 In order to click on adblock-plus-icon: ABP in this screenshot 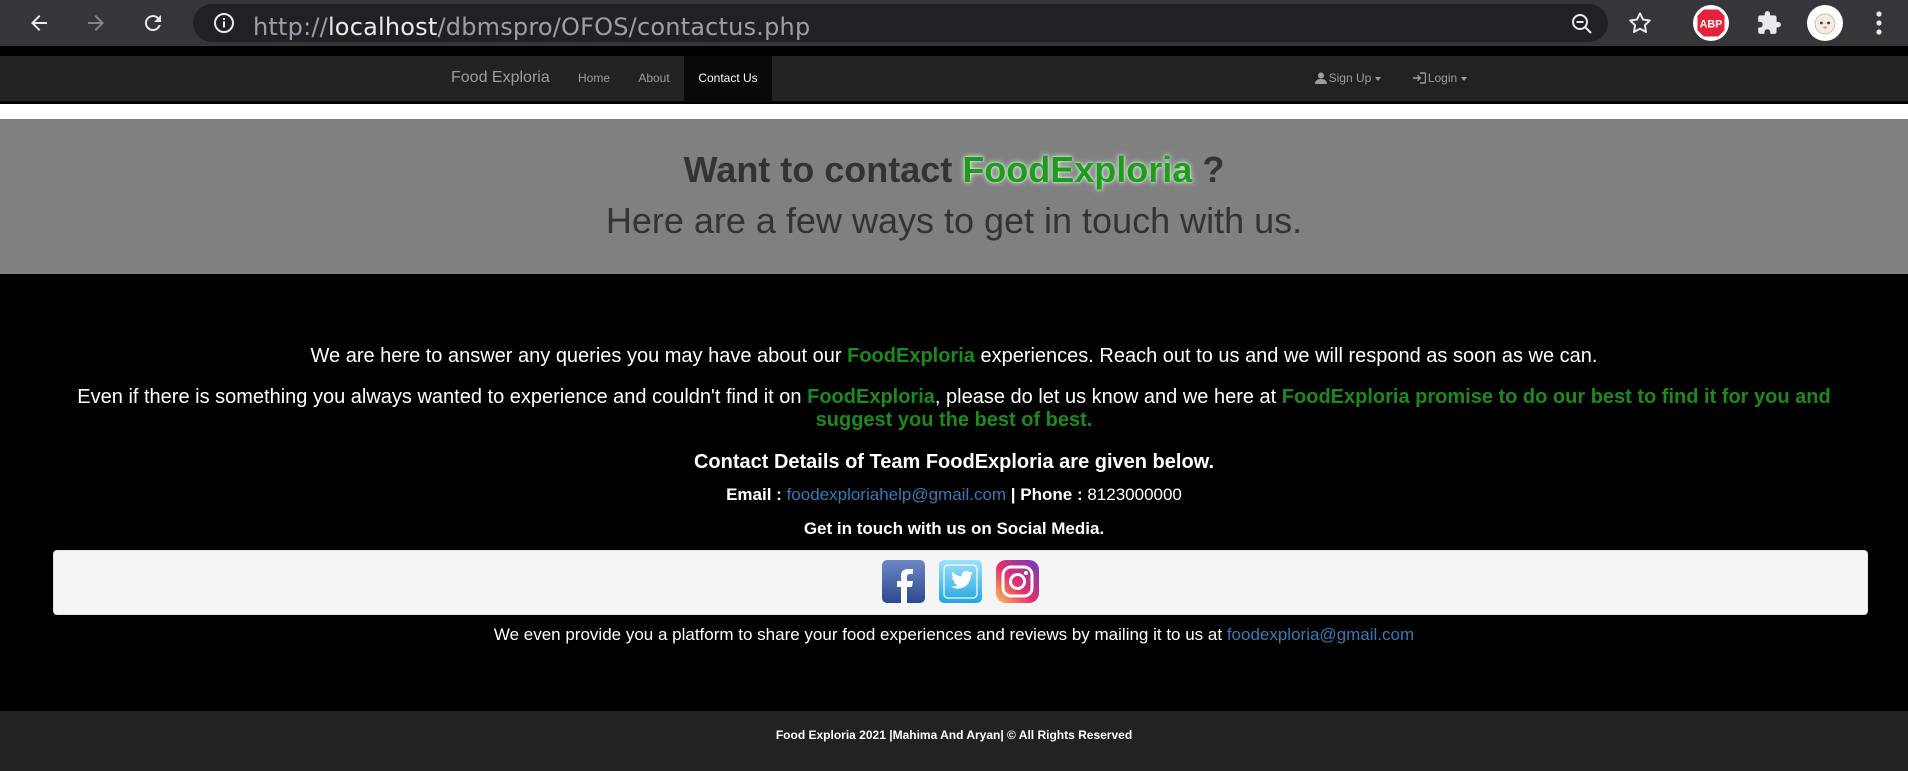, I will do `click(1711, 23)`.